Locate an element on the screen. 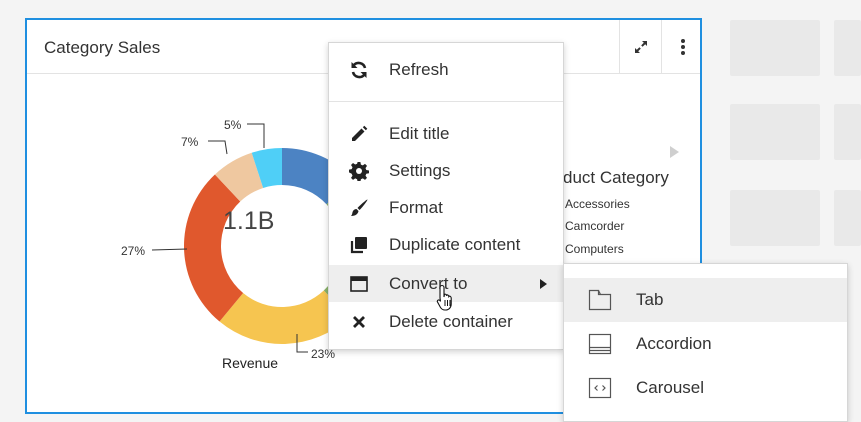 This screenshot has width=861, height=422. menu-divider is located at coordinates (446, 101).